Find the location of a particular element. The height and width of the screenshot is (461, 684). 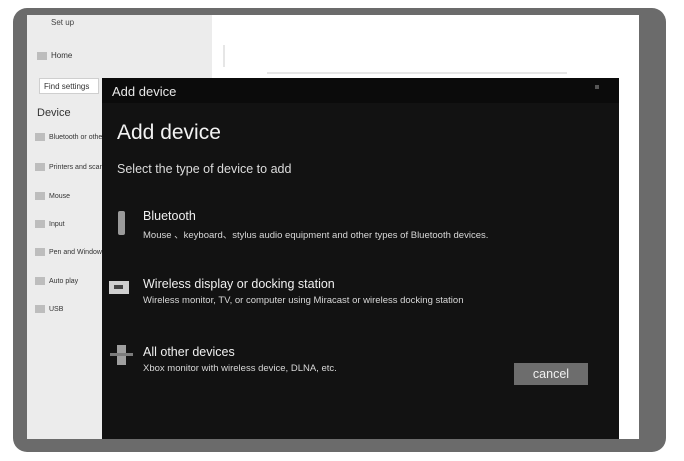

sidebar-item-label: USB is located at coordinates (56, 309).